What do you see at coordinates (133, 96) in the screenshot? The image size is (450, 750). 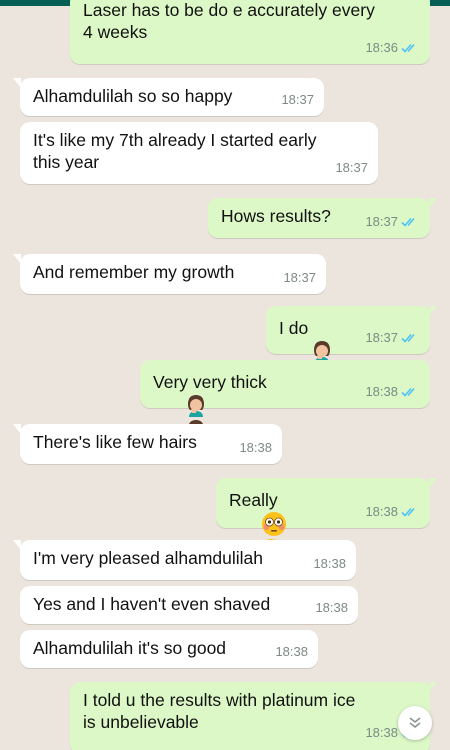 I see `message-text: Alhamdulilah so so happy` at bounding box center [133, 96].